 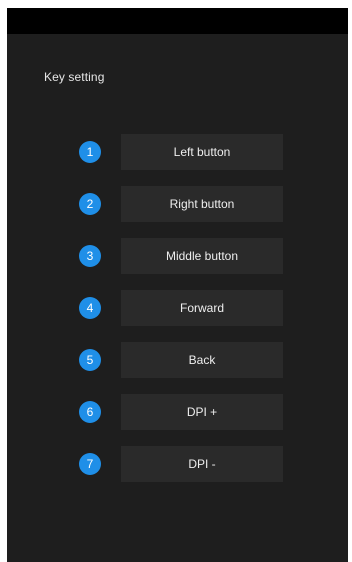 I want to click on key-row-4: 4 Forward, so click(x=184, y=308).